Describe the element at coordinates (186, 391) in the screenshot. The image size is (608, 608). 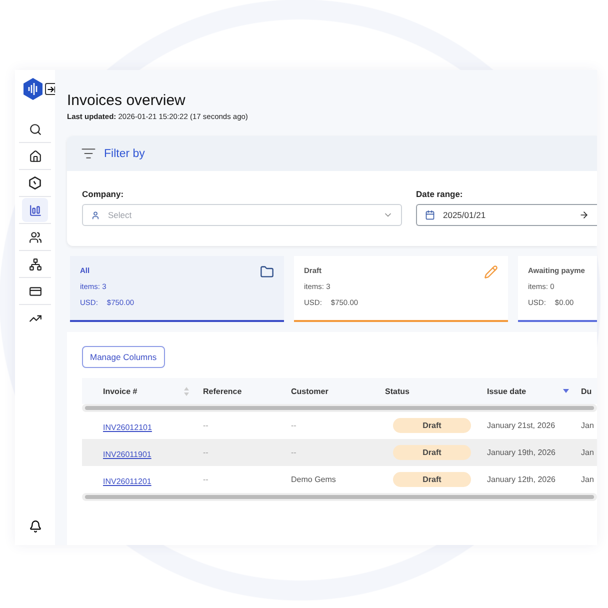
I see `sort-icon` at that location.